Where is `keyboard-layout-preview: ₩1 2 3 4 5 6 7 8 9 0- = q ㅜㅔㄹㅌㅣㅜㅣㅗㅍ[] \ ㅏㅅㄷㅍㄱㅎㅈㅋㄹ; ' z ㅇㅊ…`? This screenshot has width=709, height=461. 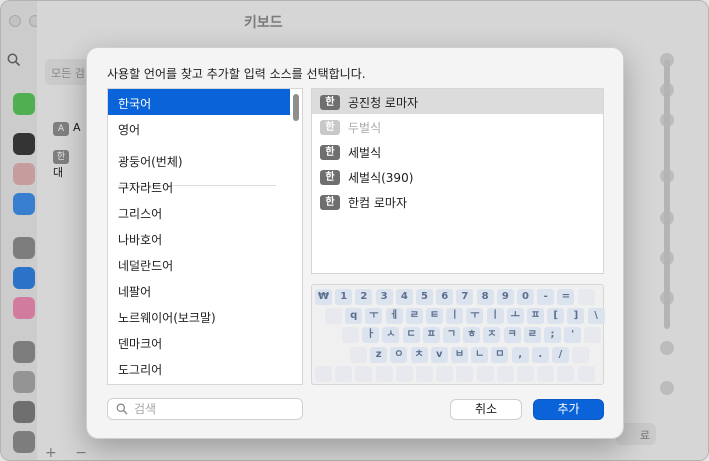
keyboard-layout-preview: ₩1 2 3 4 5 6 7 8 9 0- = q ㅜㅔㄹㅌㅣㅜㅣㅗㅍ[] \ ㅏㅅㄷㅍㄱㅎㅈㅋㄹ; ' z ㅇㅊ… is located at coordinates (458, 334).